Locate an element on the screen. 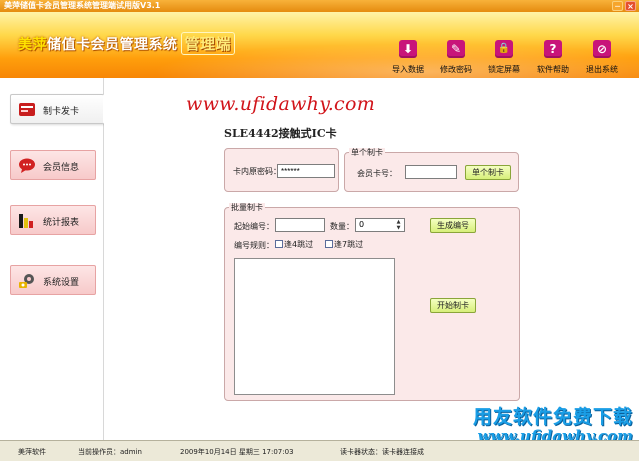 This screenshot has width=639, height=461. gear-icon is located at coordinates (26, 281).